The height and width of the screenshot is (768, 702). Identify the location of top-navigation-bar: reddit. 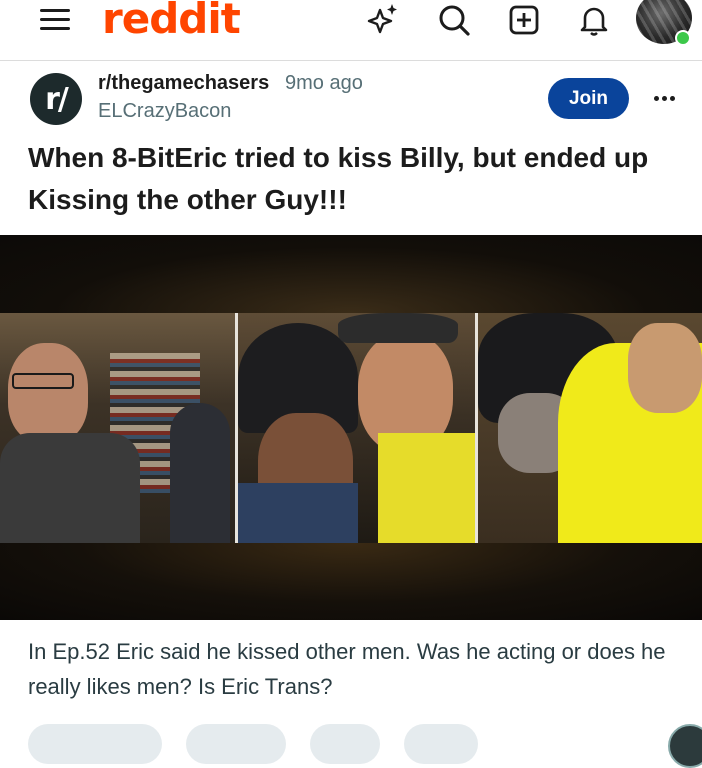
(351, 30).